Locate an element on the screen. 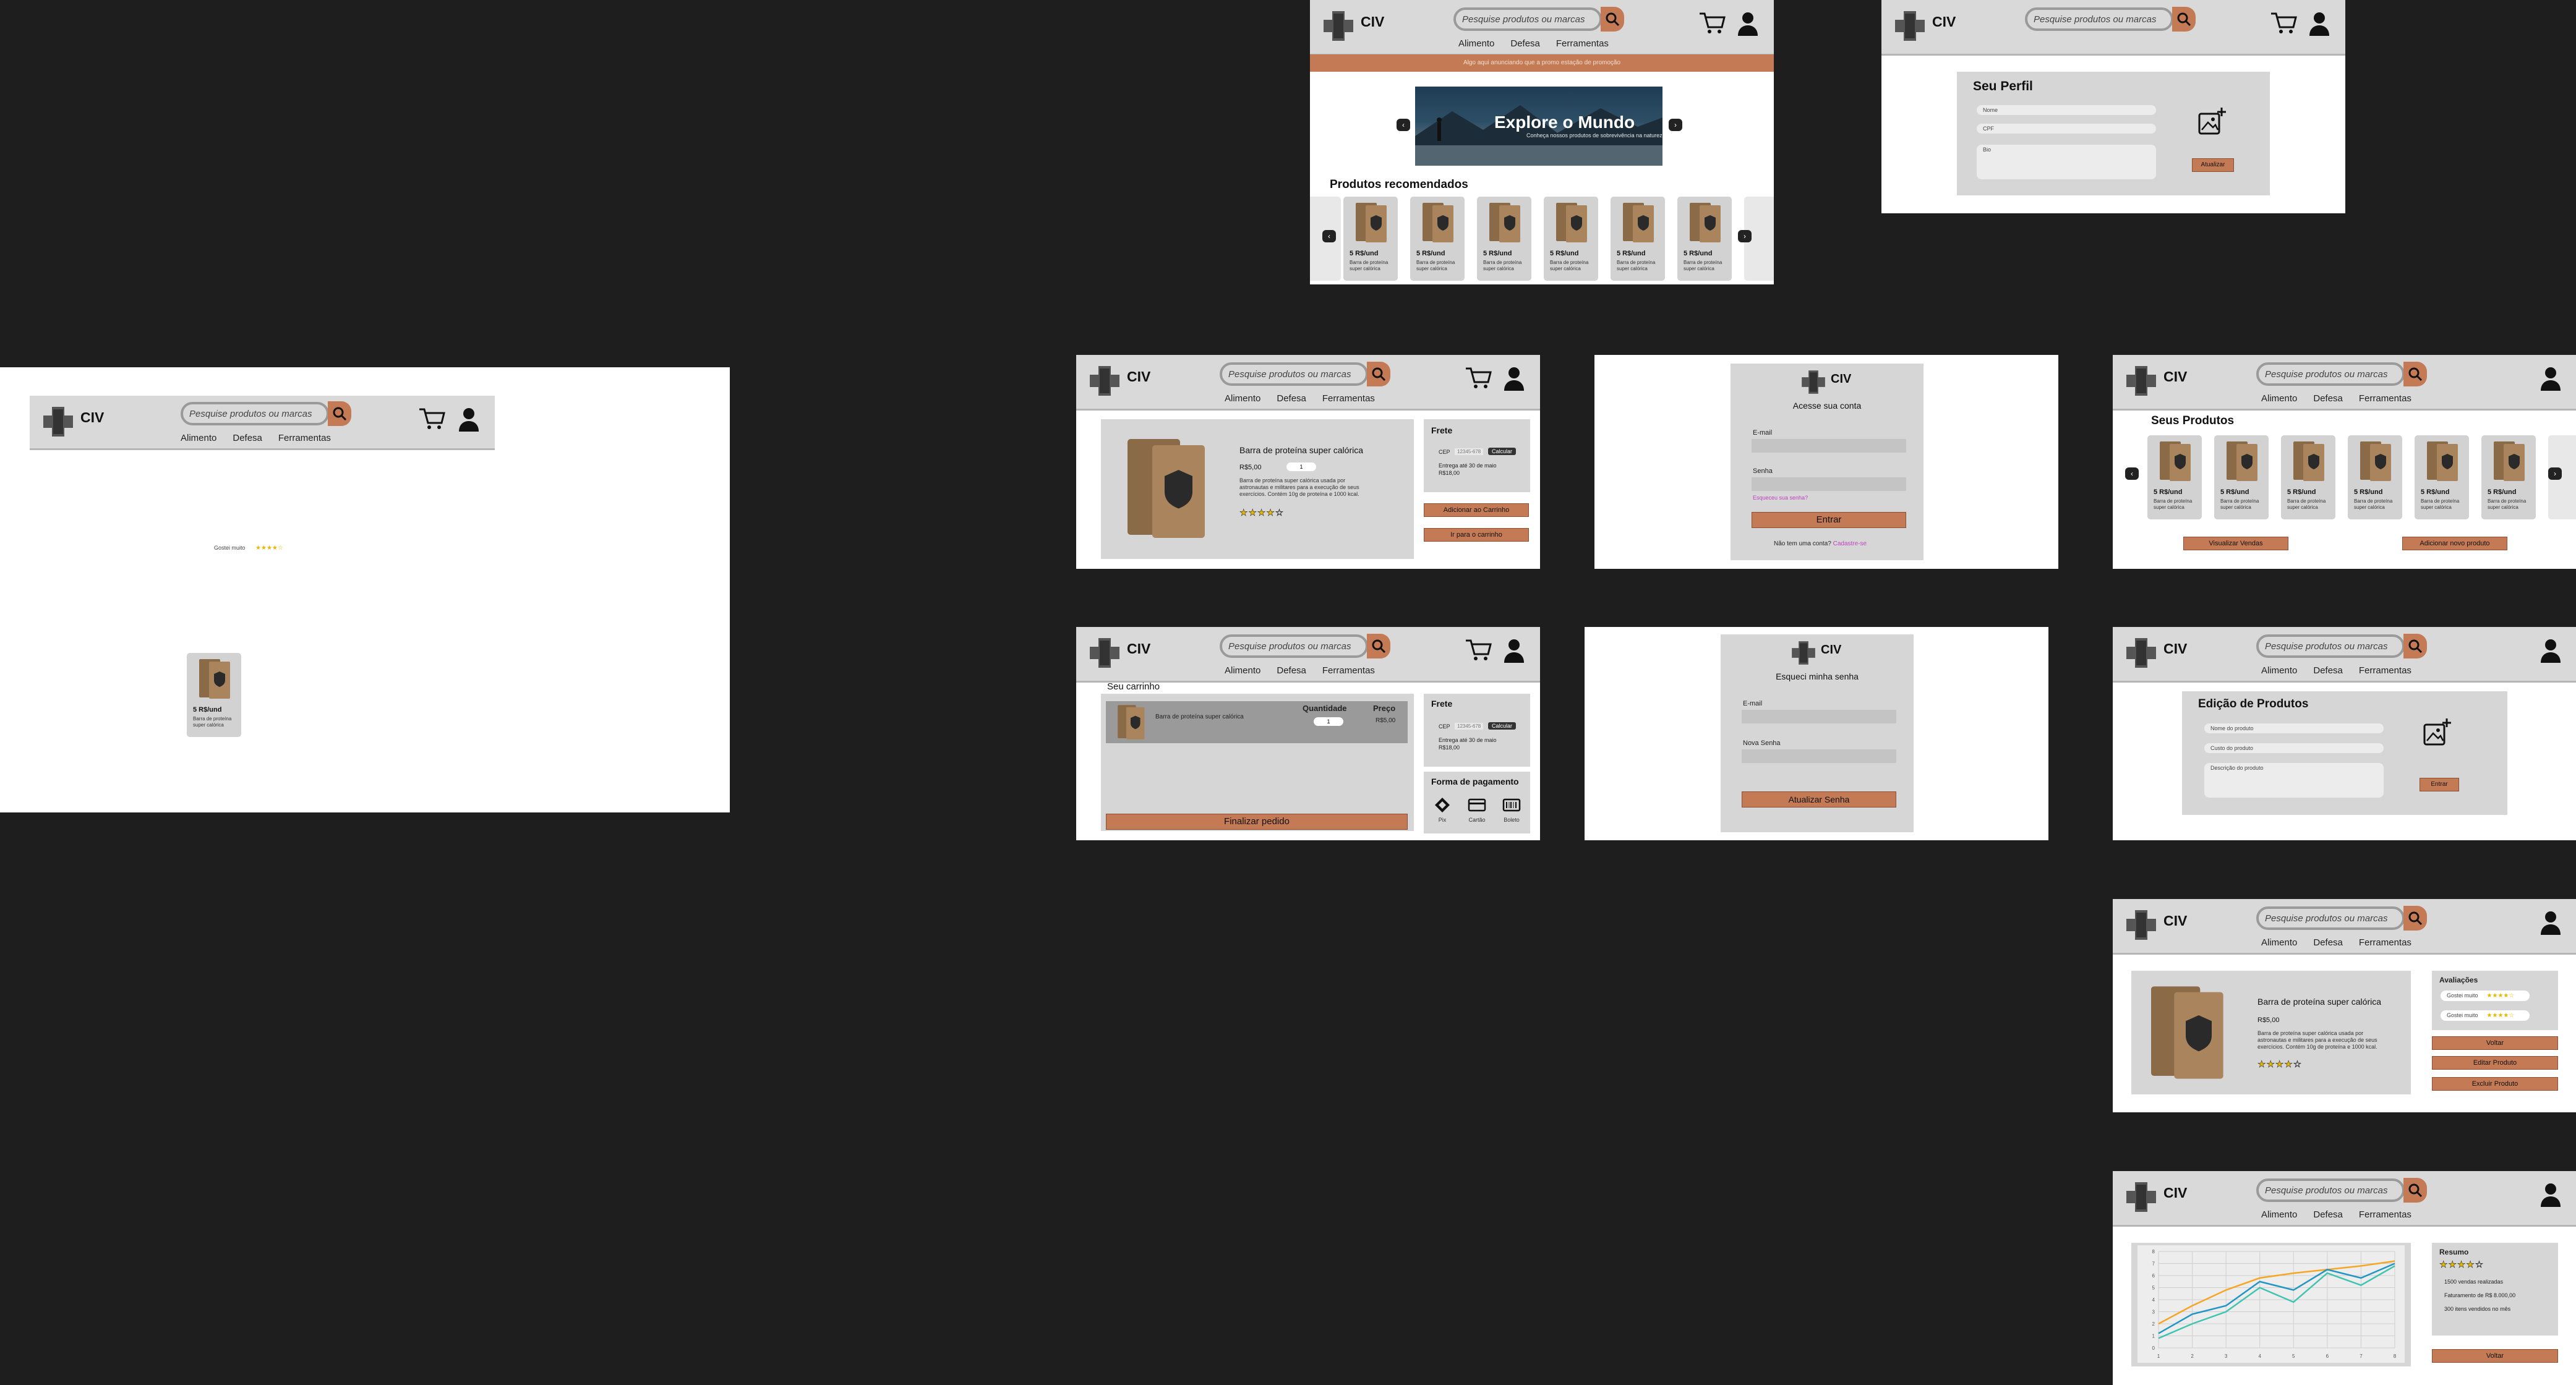 The width and height of the screenshot is (2576, 1385). new-password-field is located at coordinates (1819, 756).